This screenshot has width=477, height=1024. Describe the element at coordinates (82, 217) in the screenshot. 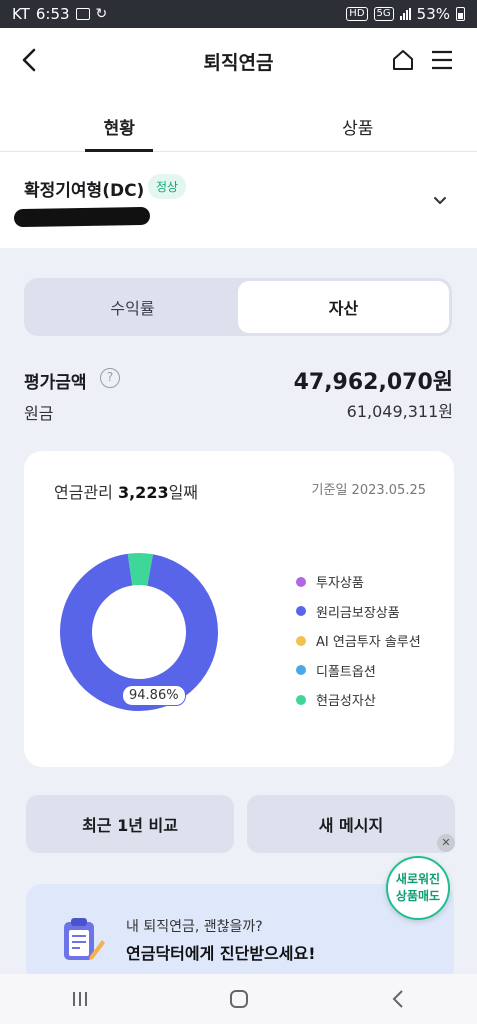

I see `redacted-account-number` at that location.